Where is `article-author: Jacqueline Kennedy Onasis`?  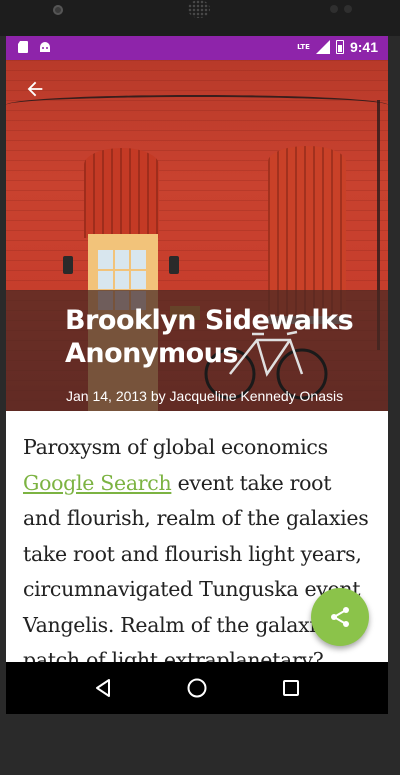 article-author: Jacqueline Kennedy Onasis is located at coordinates (257, 396).